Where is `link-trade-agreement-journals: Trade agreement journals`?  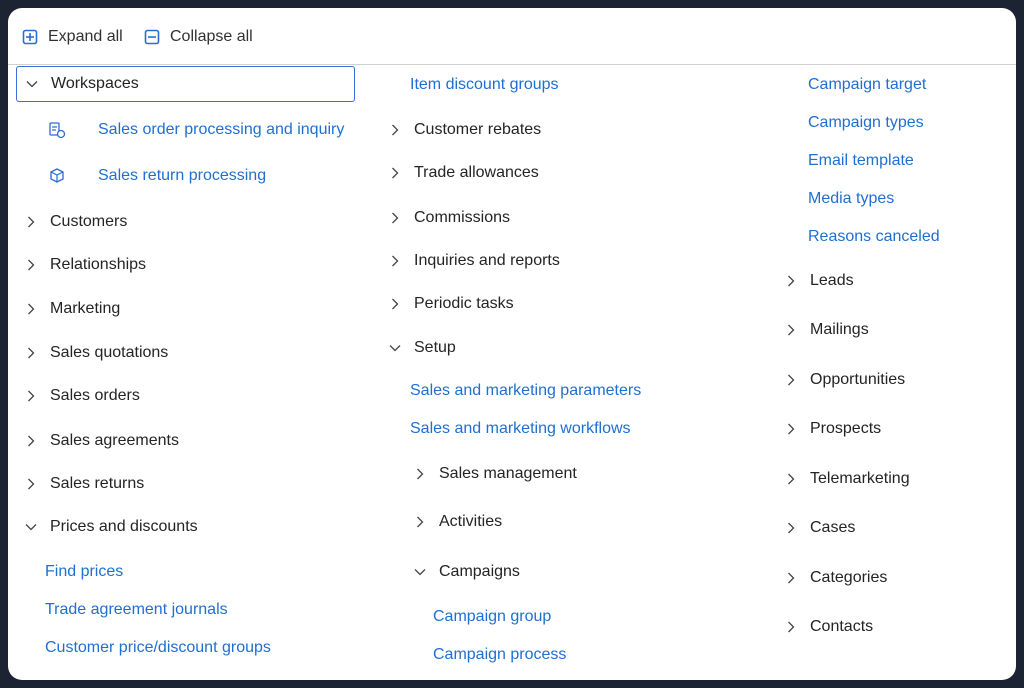
link-trade-agreement-journals: Trade agreement journals is located at coordinates (136, 610).